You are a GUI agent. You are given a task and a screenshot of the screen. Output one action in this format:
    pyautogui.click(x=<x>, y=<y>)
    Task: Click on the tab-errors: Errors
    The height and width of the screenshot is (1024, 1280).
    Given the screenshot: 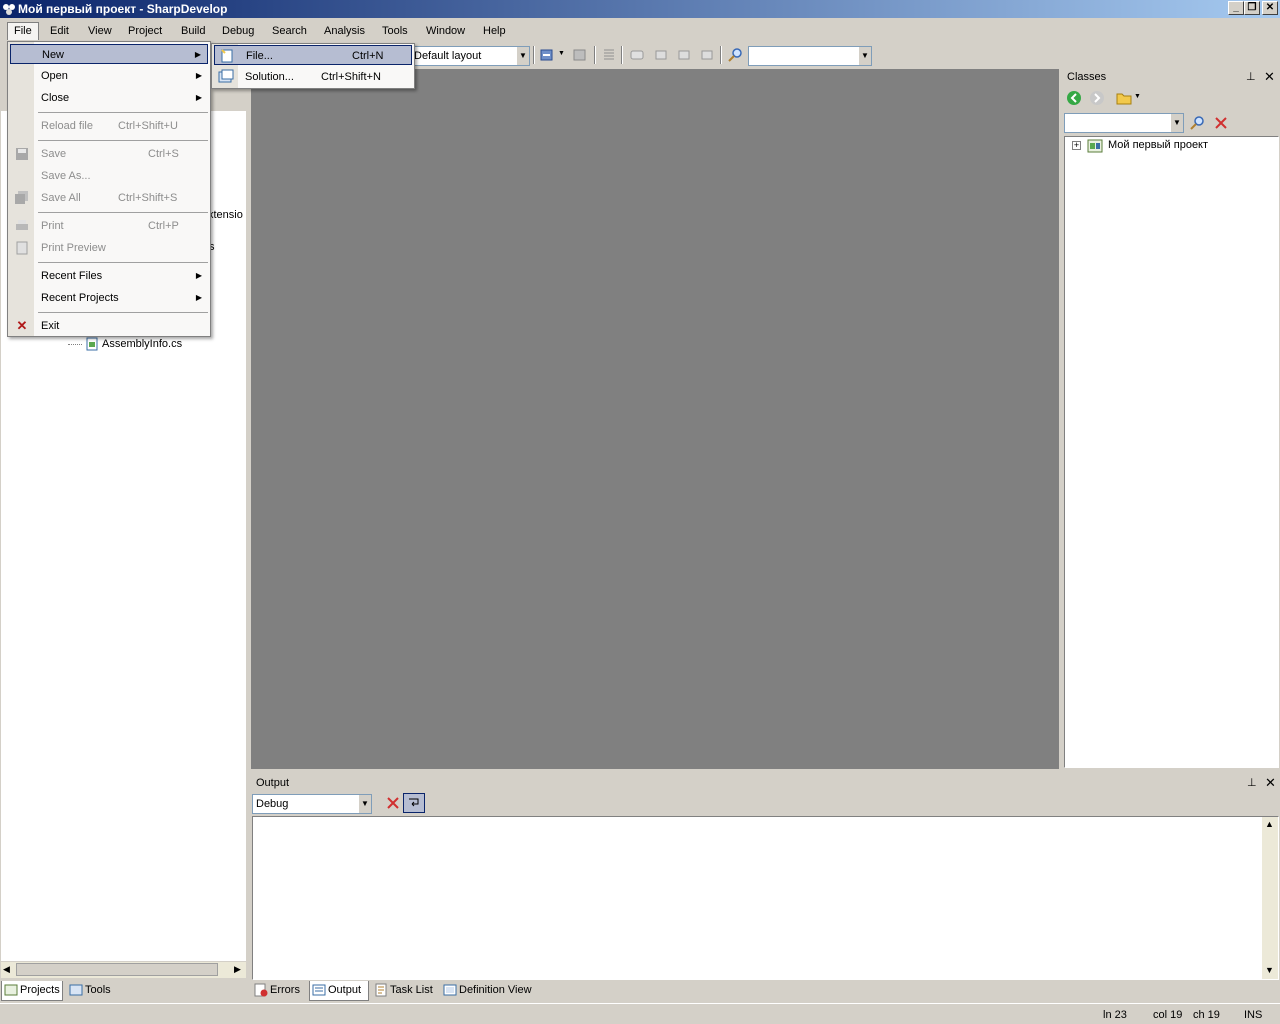 What is the action you would take?
    pyautogui.click(x=279, y=991)
    